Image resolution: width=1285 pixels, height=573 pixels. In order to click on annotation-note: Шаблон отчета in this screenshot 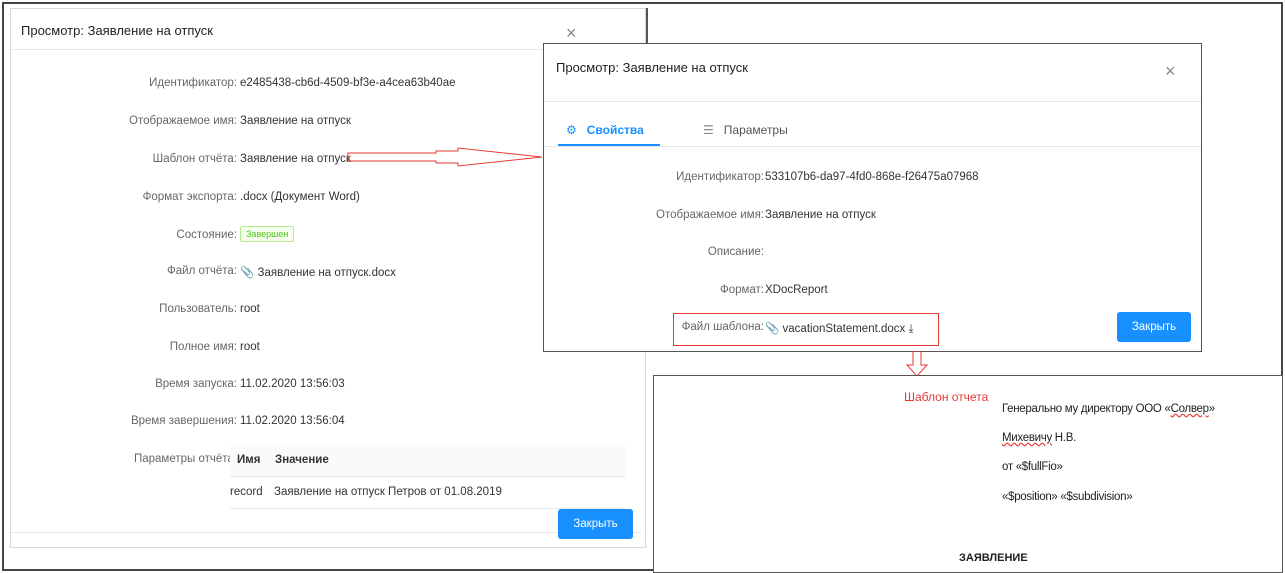, I will do `click(946, 397)`.